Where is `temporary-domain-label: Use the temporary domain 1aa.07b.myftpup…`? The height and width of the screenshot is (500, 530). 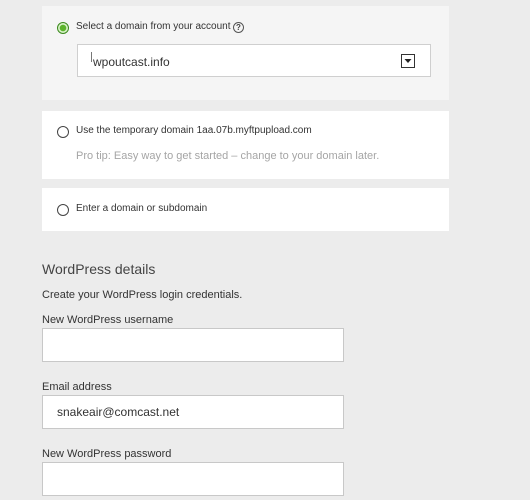 temporary-domain-label: Use the temporary domain 1aa.07b.myftpup… is located at coordinates (194, 130).